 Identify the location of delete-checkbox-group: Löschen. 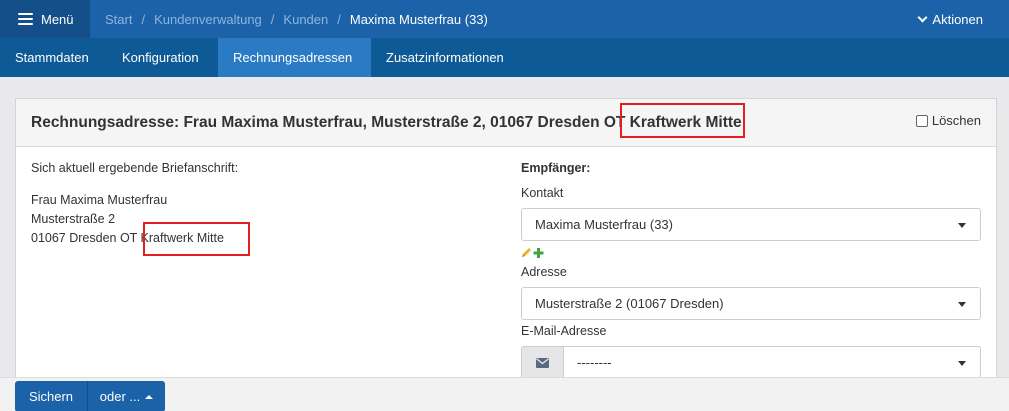
(948, 120).